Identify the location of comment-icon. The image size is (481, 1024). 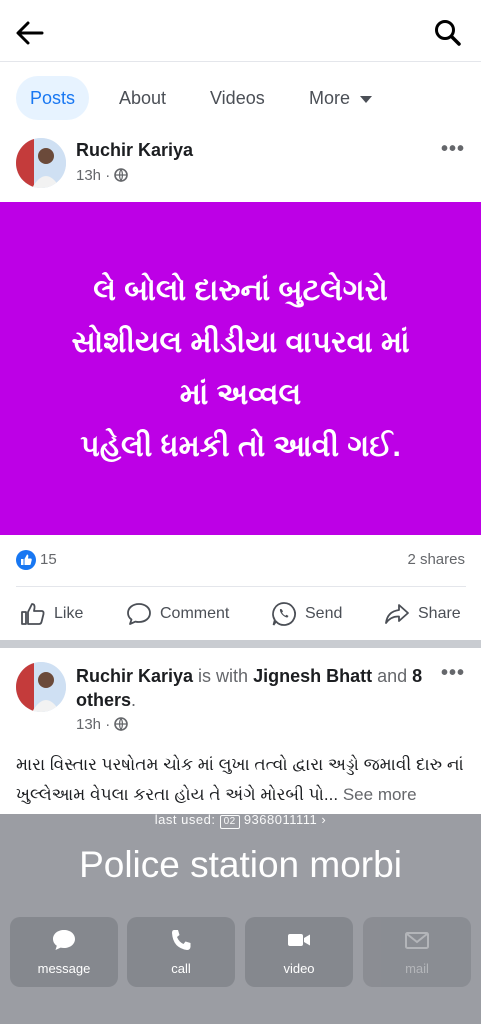
(139, 614).